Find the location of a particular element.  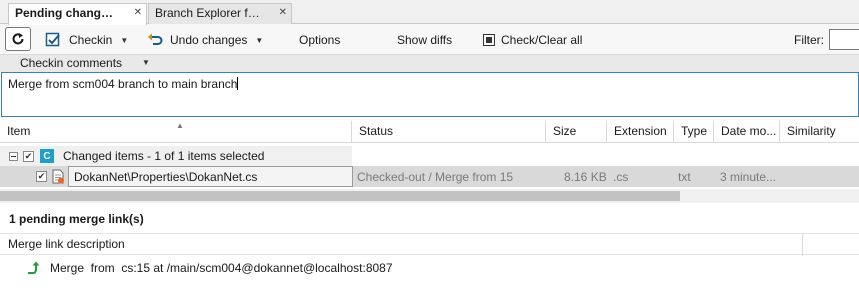

column-header-type-label: Type is located at coordinates (694, 131).